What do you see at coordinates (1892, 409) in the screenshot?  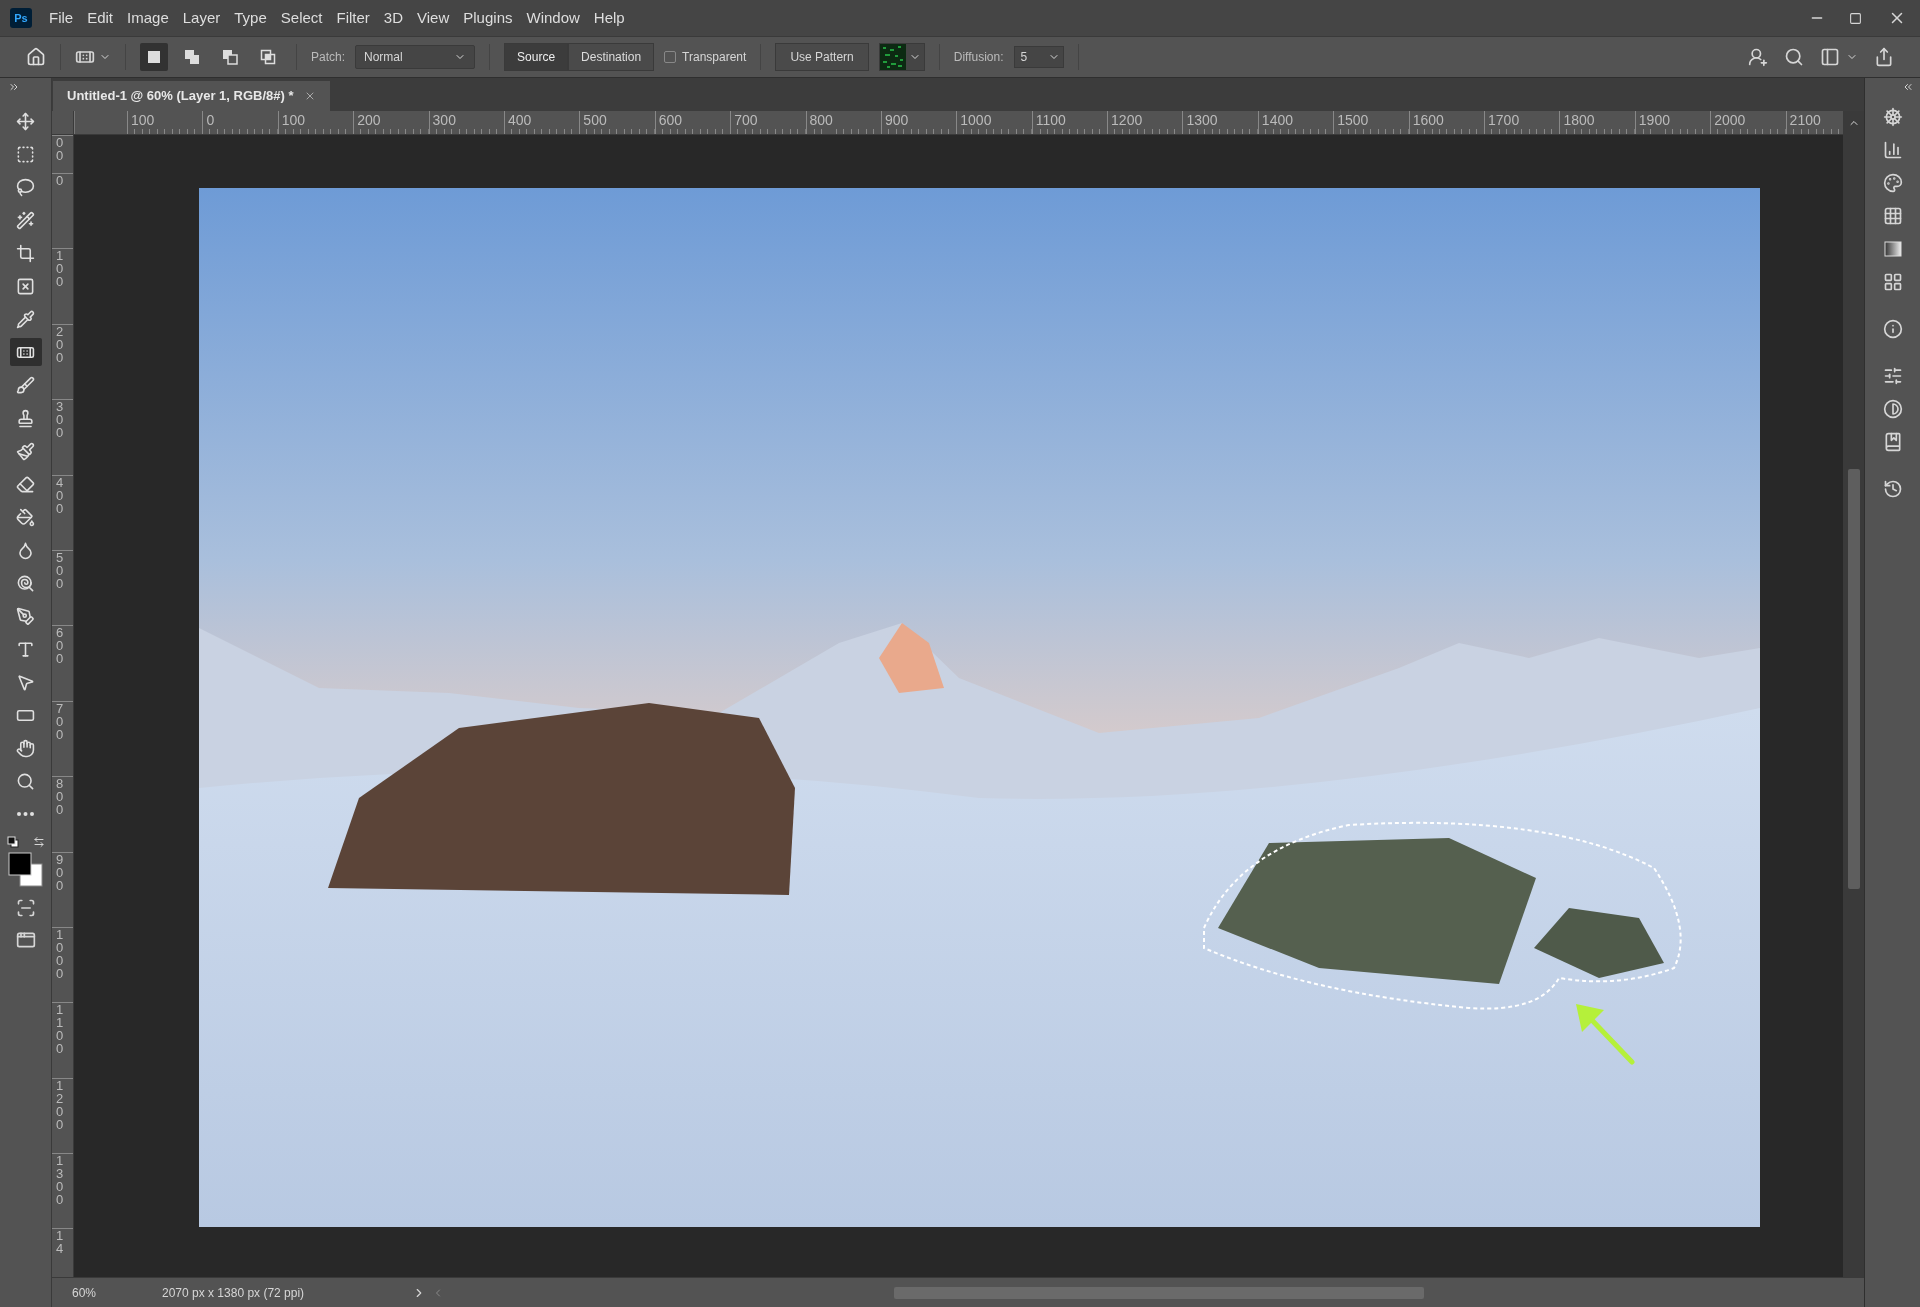 I see `contrast-icon` at bounding box center [1892, 409].